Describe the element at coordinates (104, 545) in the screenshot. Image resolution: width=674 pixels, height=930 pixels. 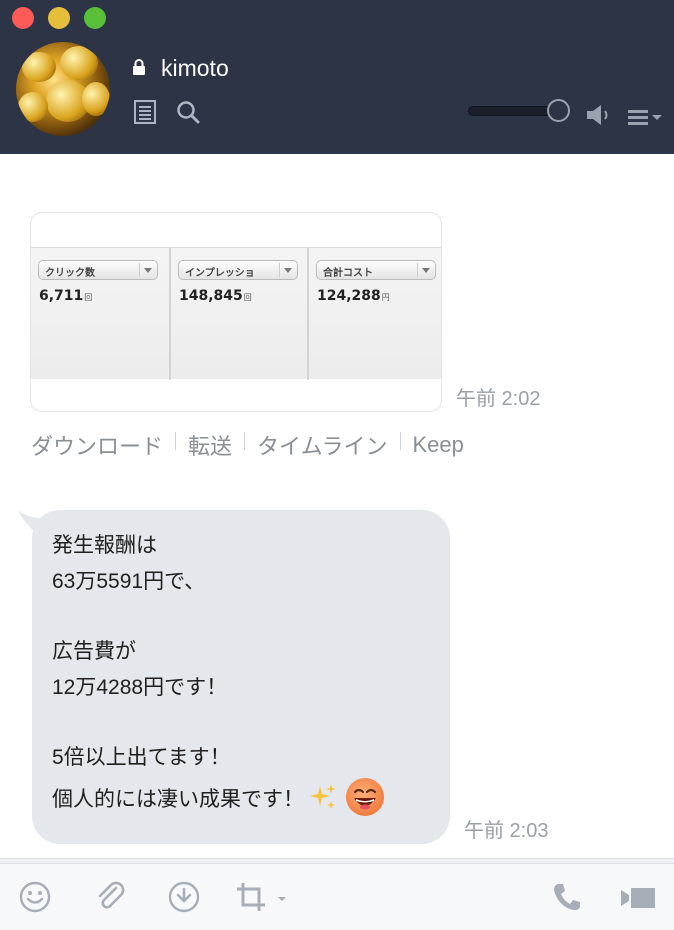
I see `message-line: 発生報酬は` at that location.